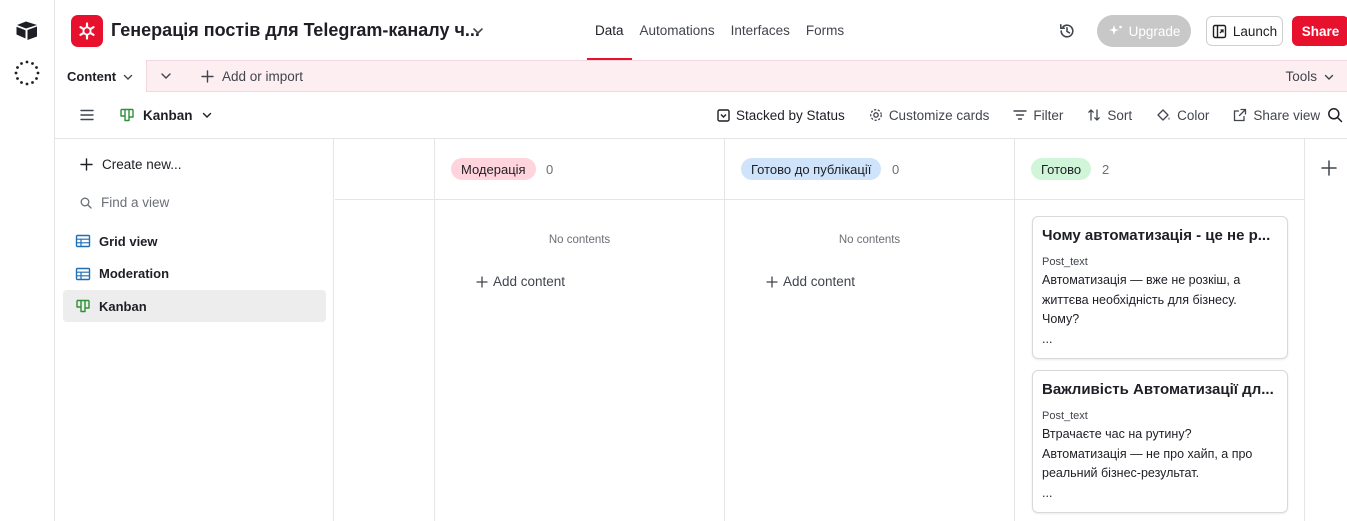 The width and height of the screenshot is (1347, 521). I want to click on view-item-kanban: Kanban, so click(194, 306).